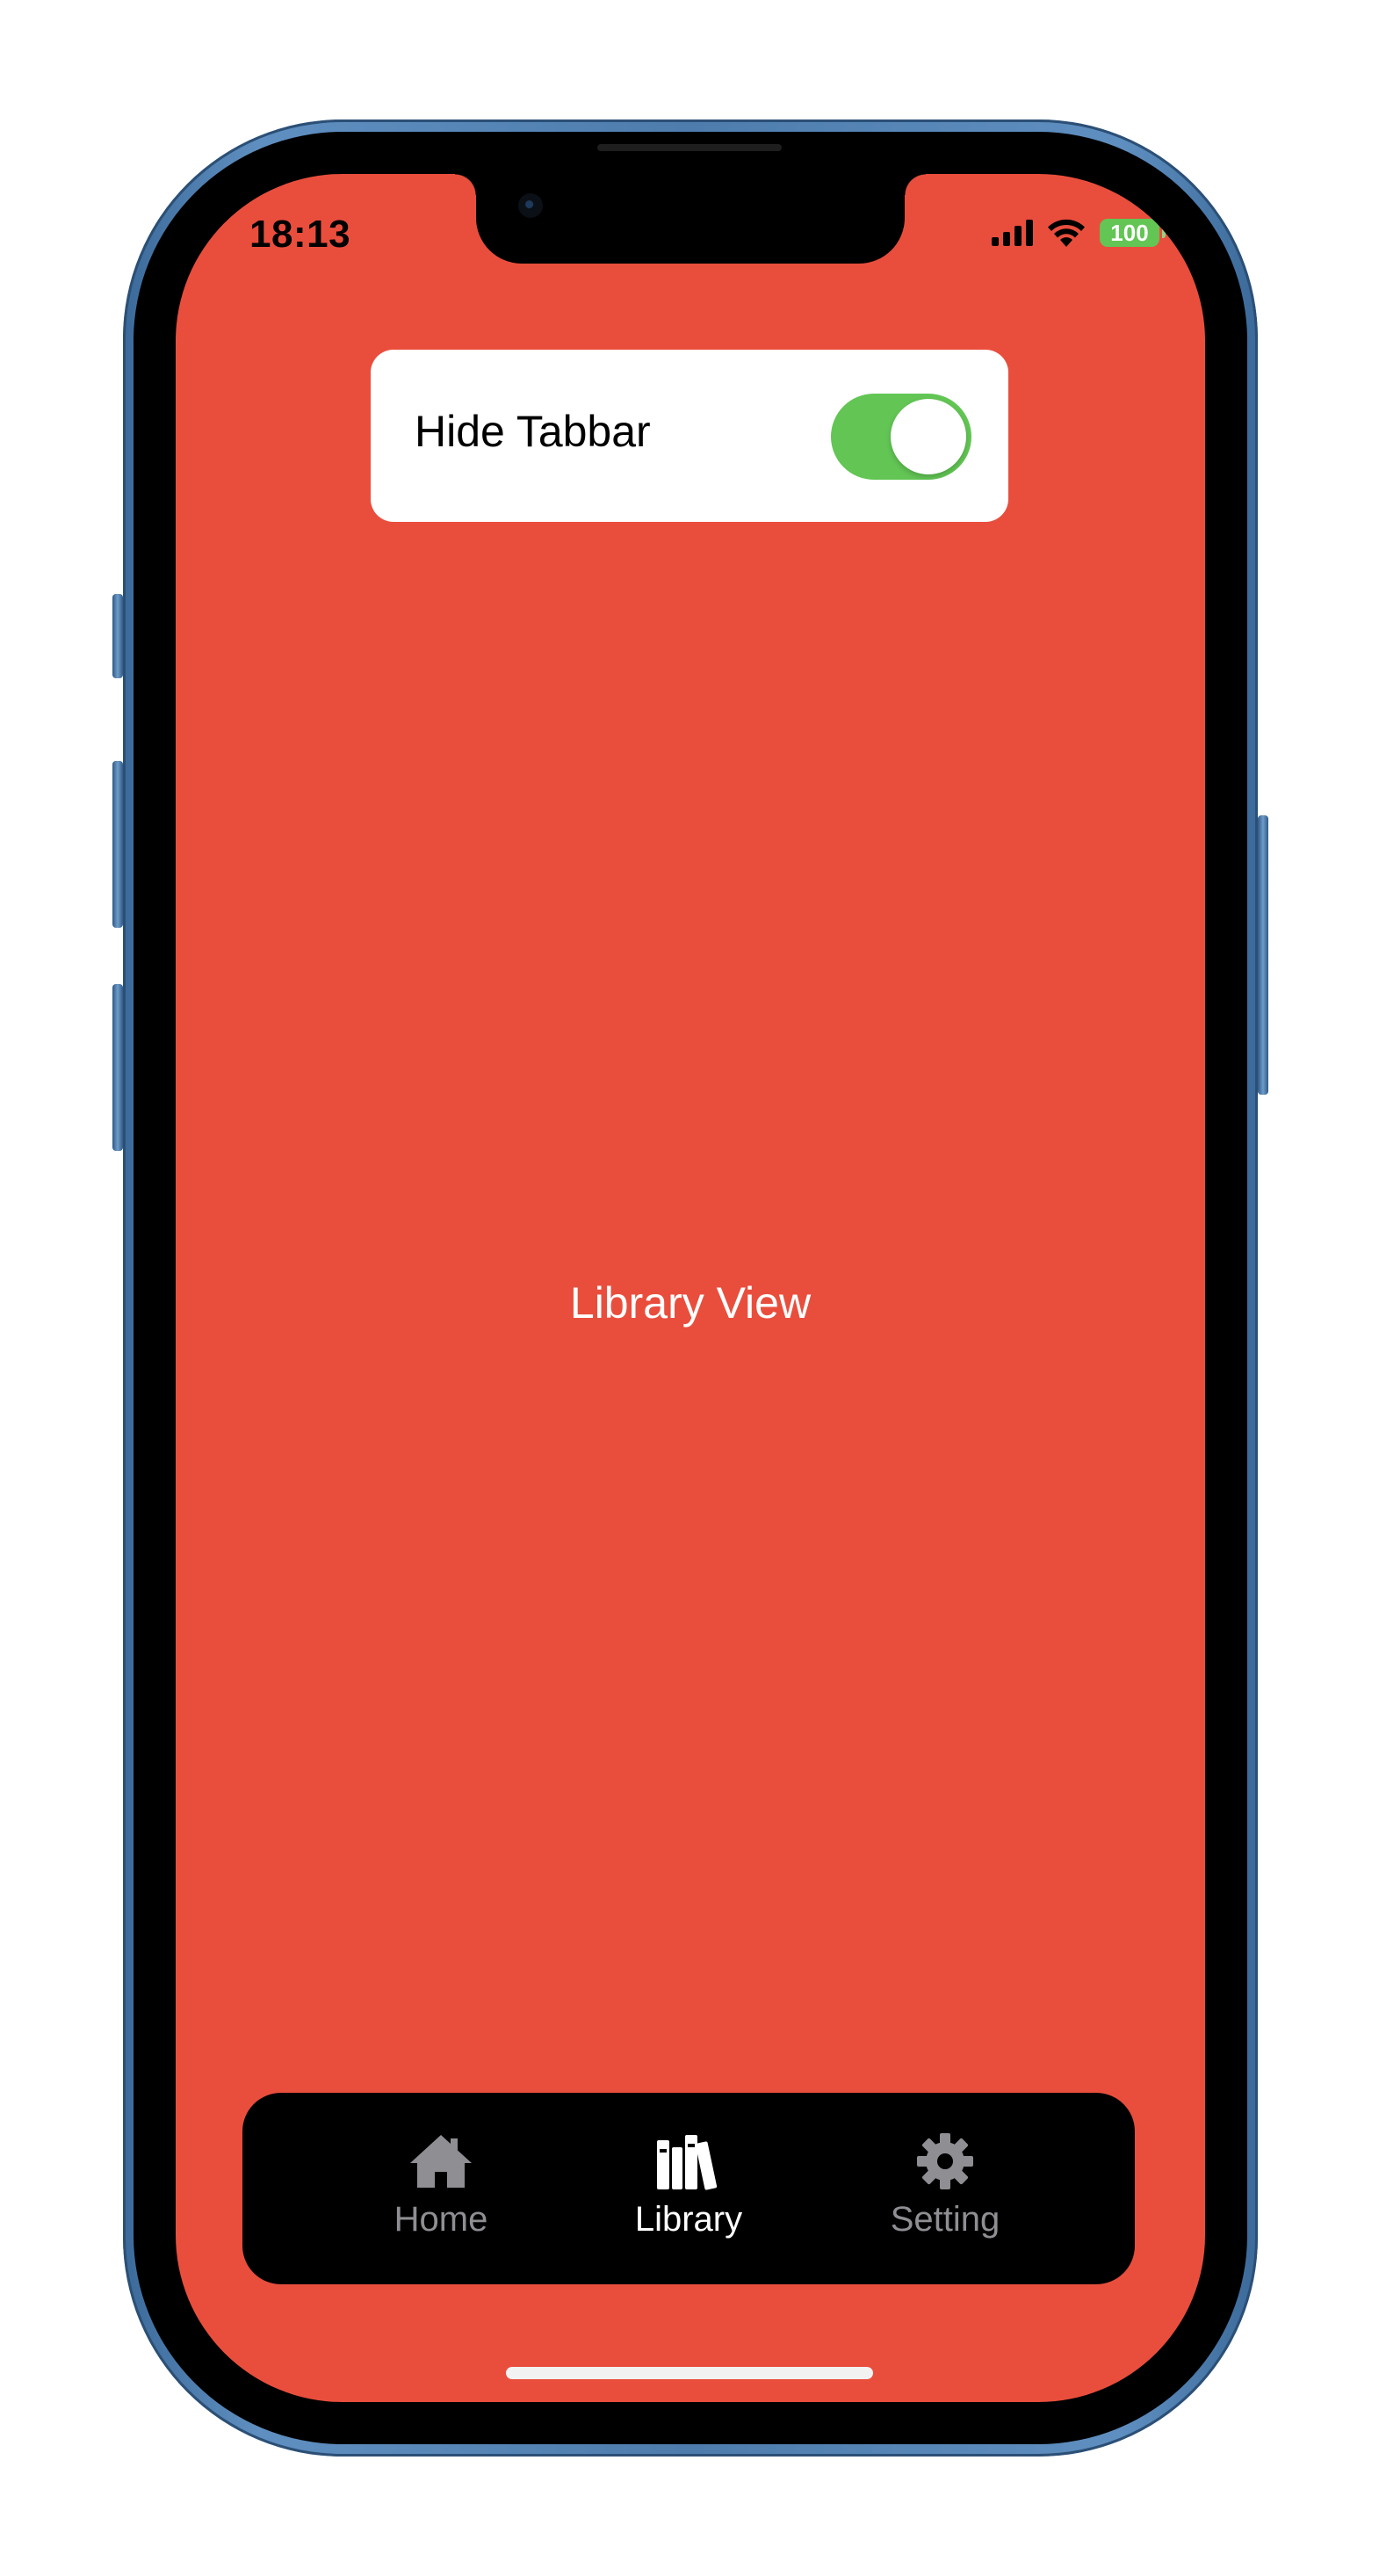  I want to click on hide-tabbar-label: Hide Tabbar, so click(533, 431).